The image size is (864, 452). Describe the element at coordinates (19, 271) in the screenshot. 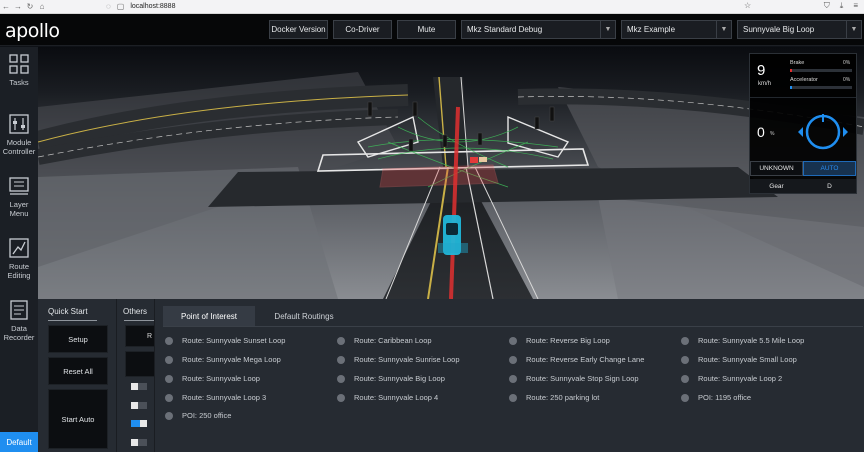

I see `sidebar-item-label: Route Editing` at that location.